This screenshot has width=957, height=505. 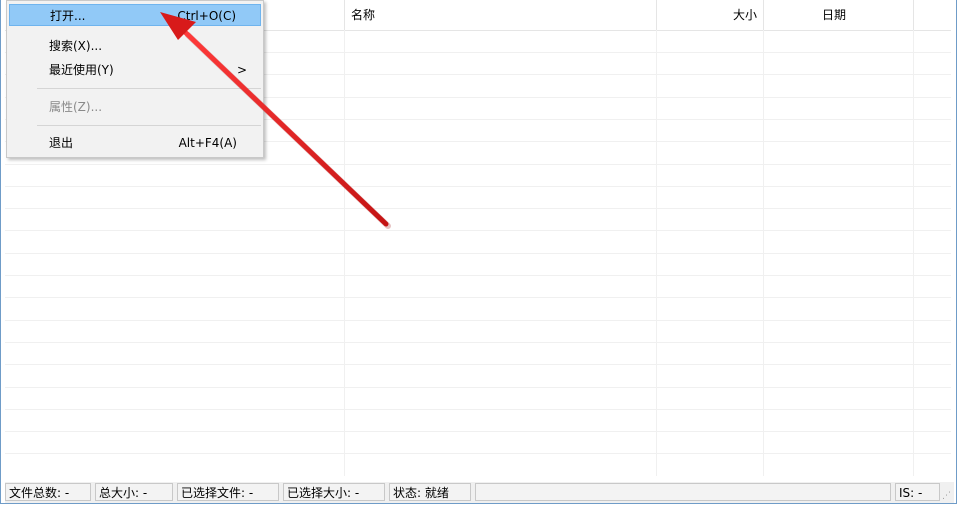 I want to click on status-empty-panel, so click(x=683, y=492).